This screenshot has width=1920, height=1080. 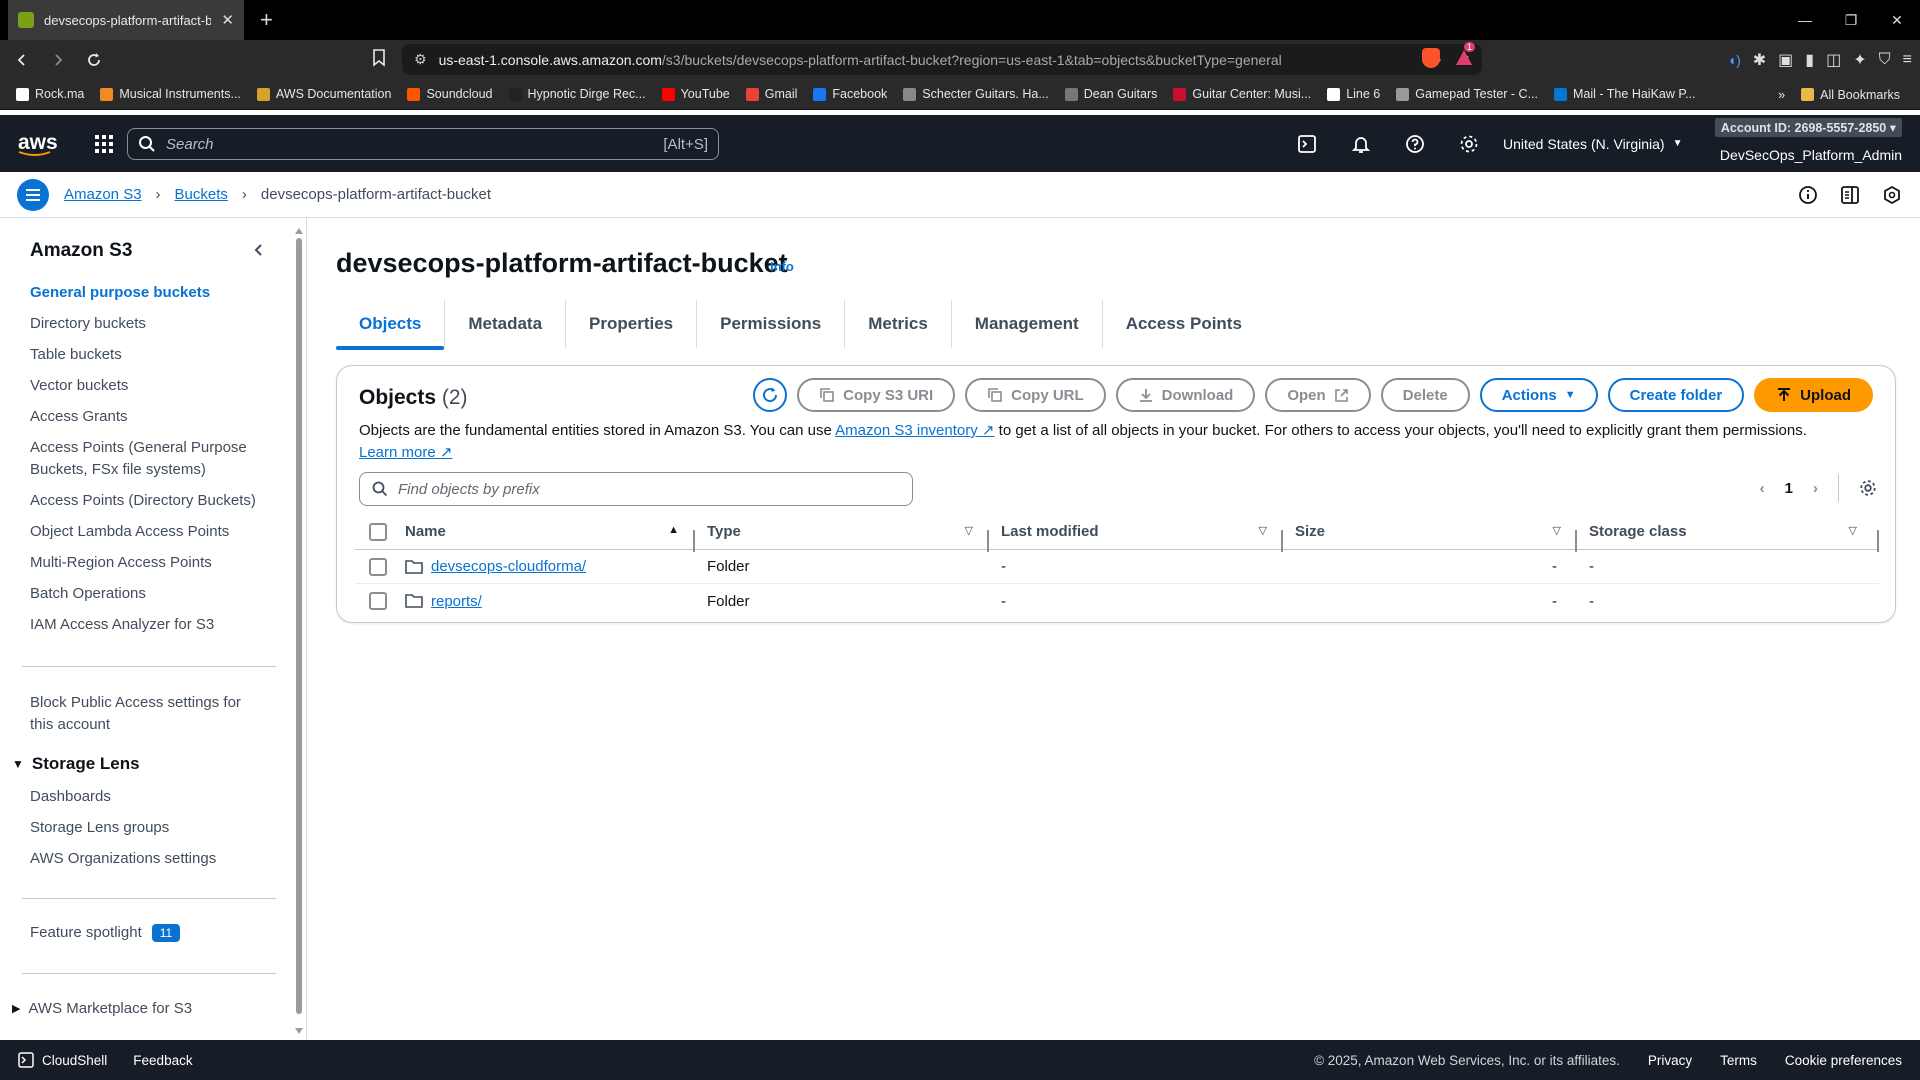 I want to click on notifications-bell-icon, so click(x=1361, y=144).